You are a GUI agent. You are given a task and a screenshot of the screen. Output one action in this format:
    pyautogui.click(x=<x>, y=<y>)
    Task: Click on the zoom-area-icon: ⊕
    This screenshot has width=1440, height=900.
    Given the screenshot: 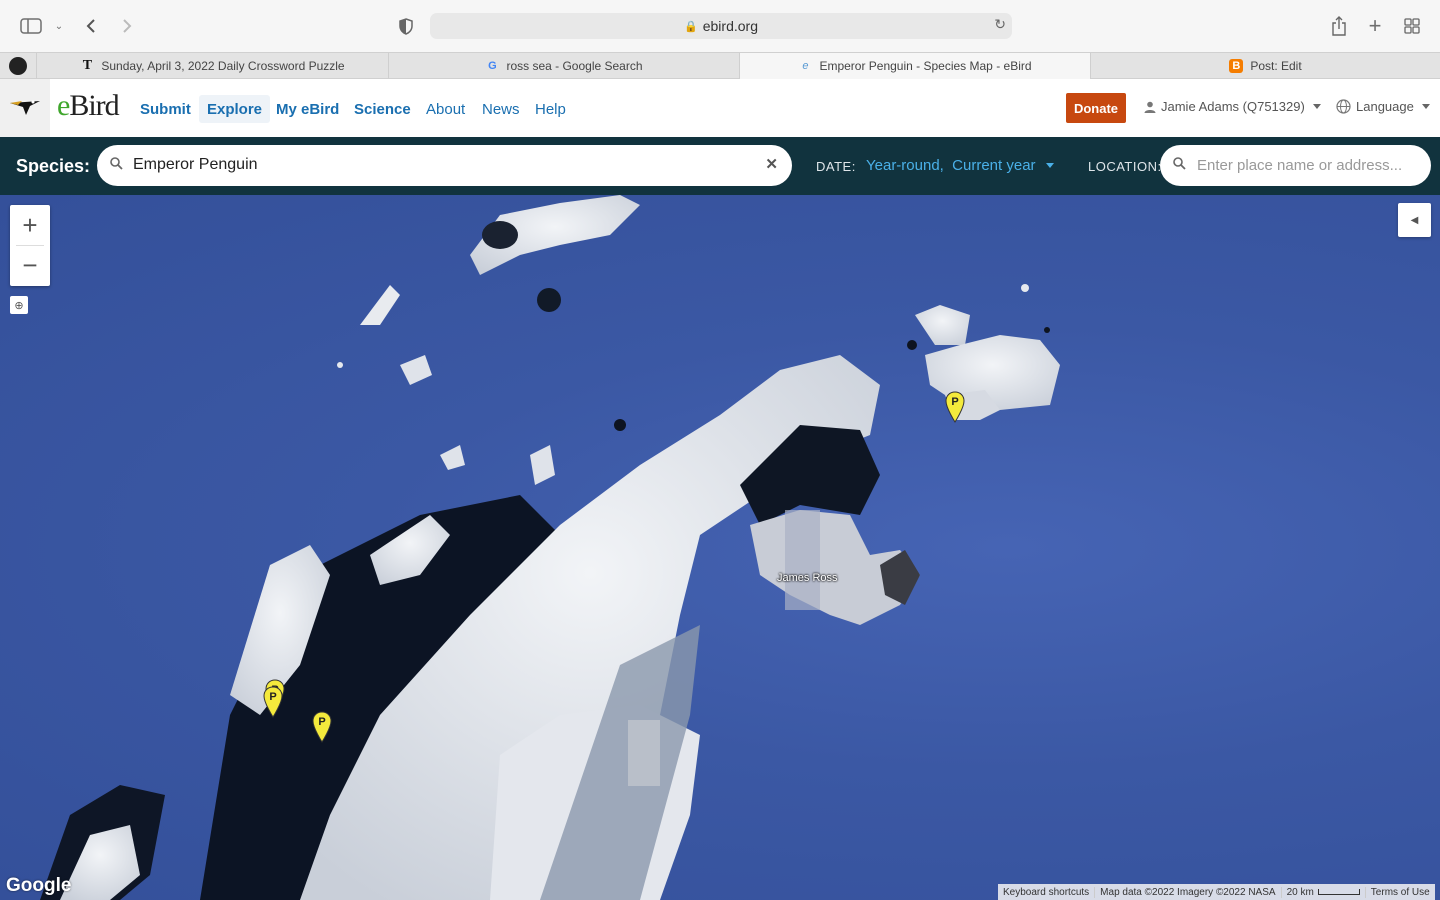 What is the action you would take?
    pyautogui.click(x=19, y=305)
    